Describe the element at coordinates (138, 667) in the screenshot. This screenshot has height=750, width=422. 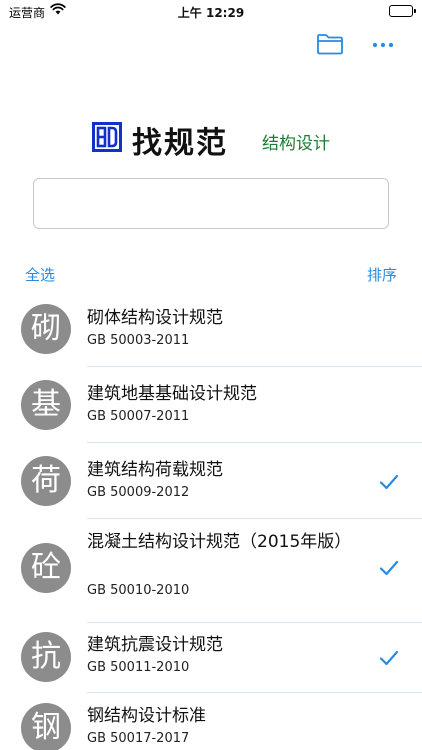
I see `standard-code: GB 50011-2010` at that location.